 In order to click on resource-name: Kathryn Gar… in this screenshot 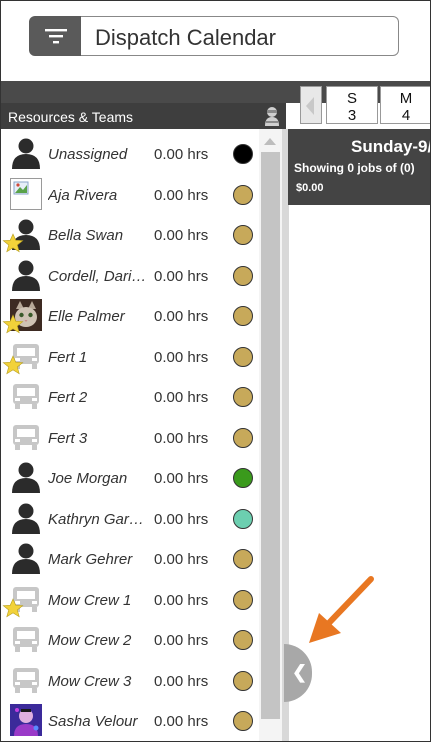, I will do `click(96, 519)`.